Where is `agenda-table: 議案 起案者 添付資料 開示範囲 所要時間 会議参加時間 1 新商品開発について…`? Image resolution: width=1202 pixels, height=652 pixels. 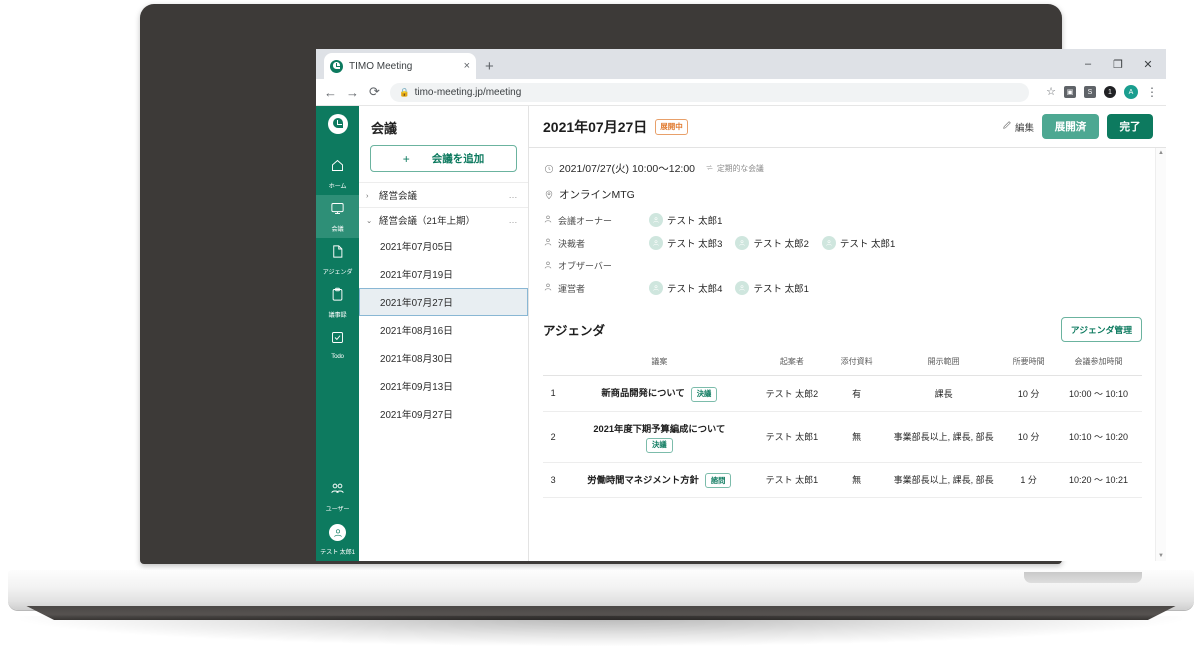
agenda-table: 議案 起案者 添付資料 開示範囲 所要時間 会議参加時間 1 新商品開発について… is located at coordinates (842, 425).